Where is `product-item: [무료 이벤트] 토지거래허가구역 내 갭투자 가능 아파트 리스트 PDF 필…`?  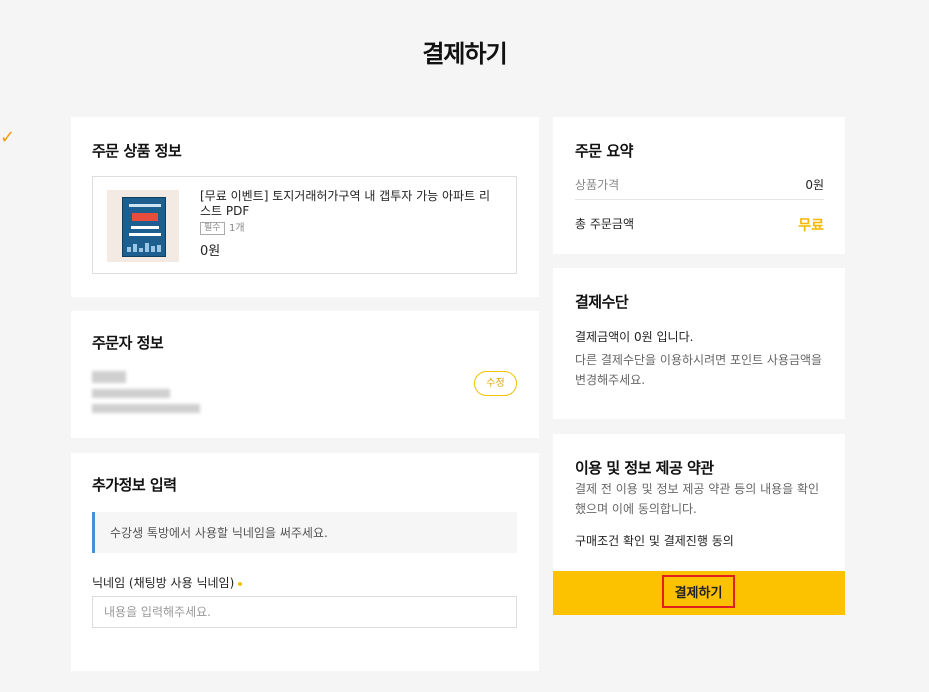
product-item: [무료 이벤트] 토지거래허가구역 내 갭투자 가능 아파트 리스트 PDF 필… is located at coordinates (304, 225).